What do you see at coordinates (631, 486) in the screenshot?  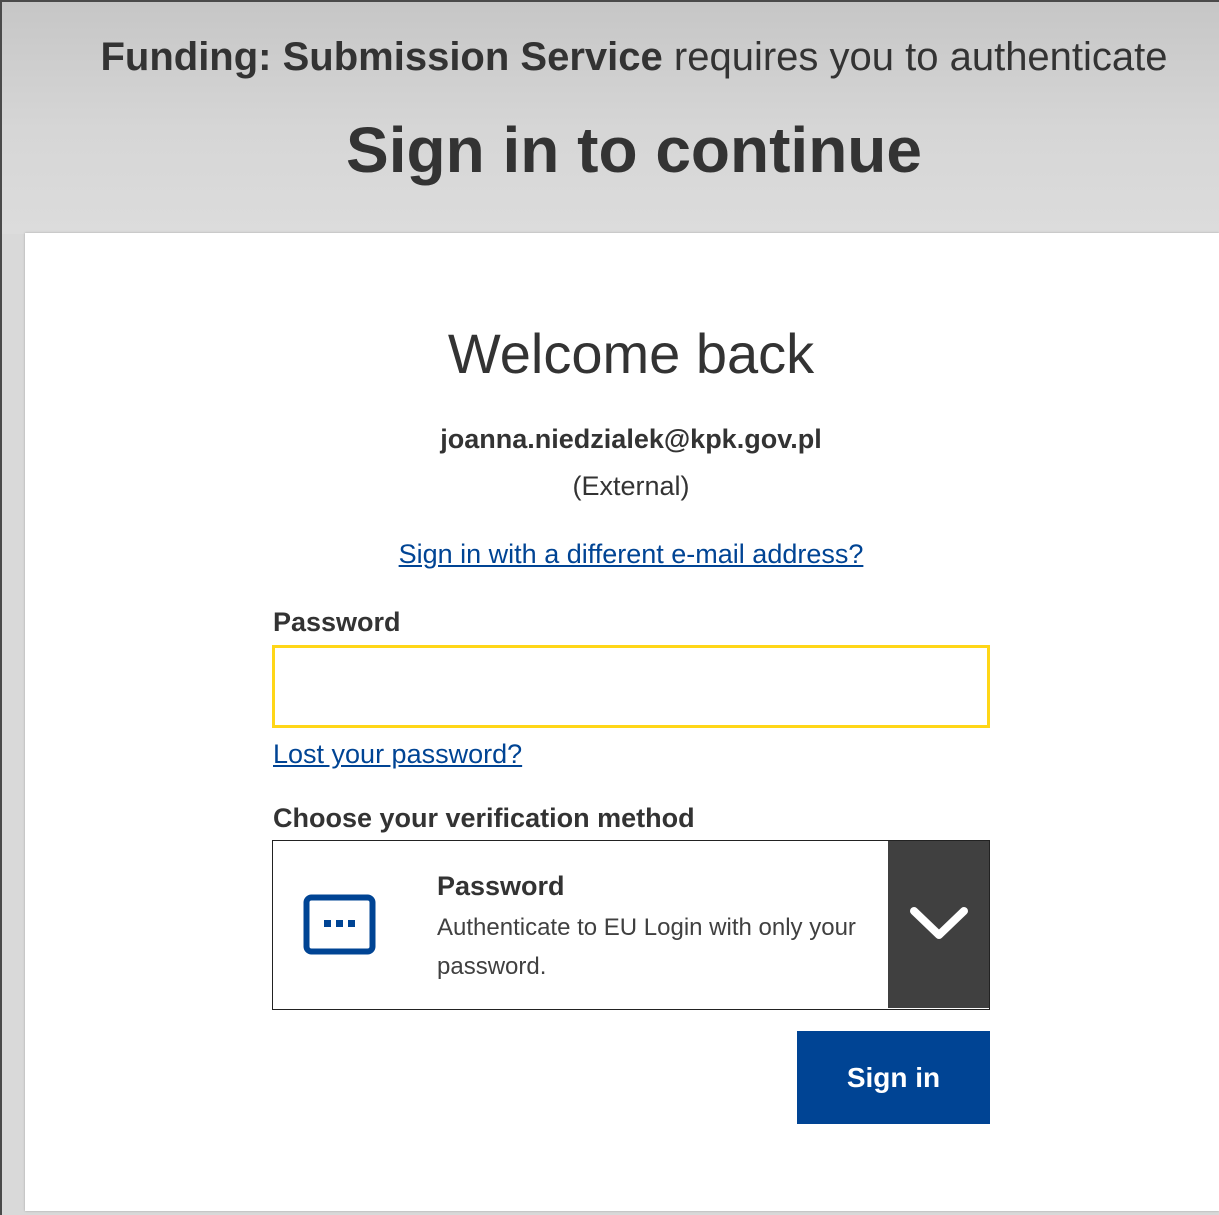 I see `account-type: (External)` at bounding box center [631, 486].